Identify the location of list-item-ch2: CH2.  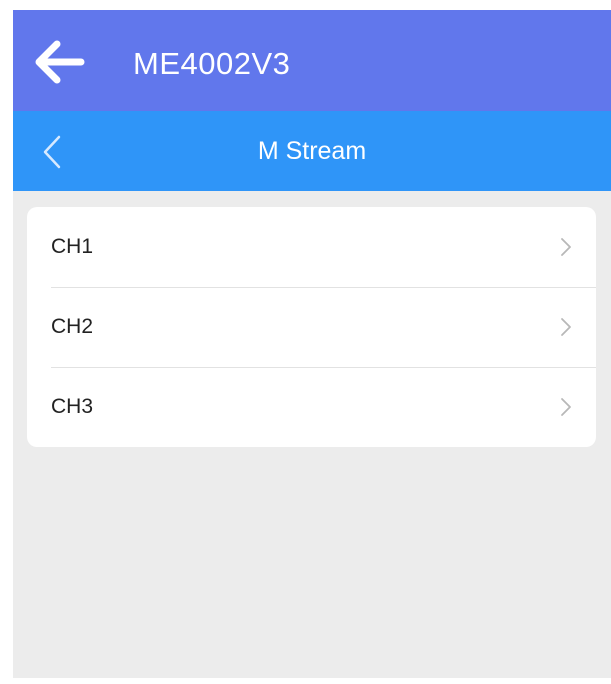
(311, 327).